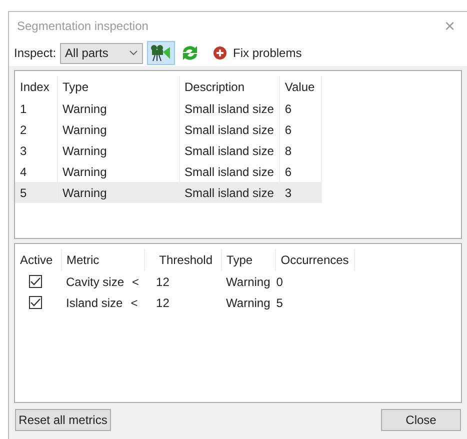 The height and width of the screenshot is (439, 467). I want to click on camera-button, so click(161, 53).